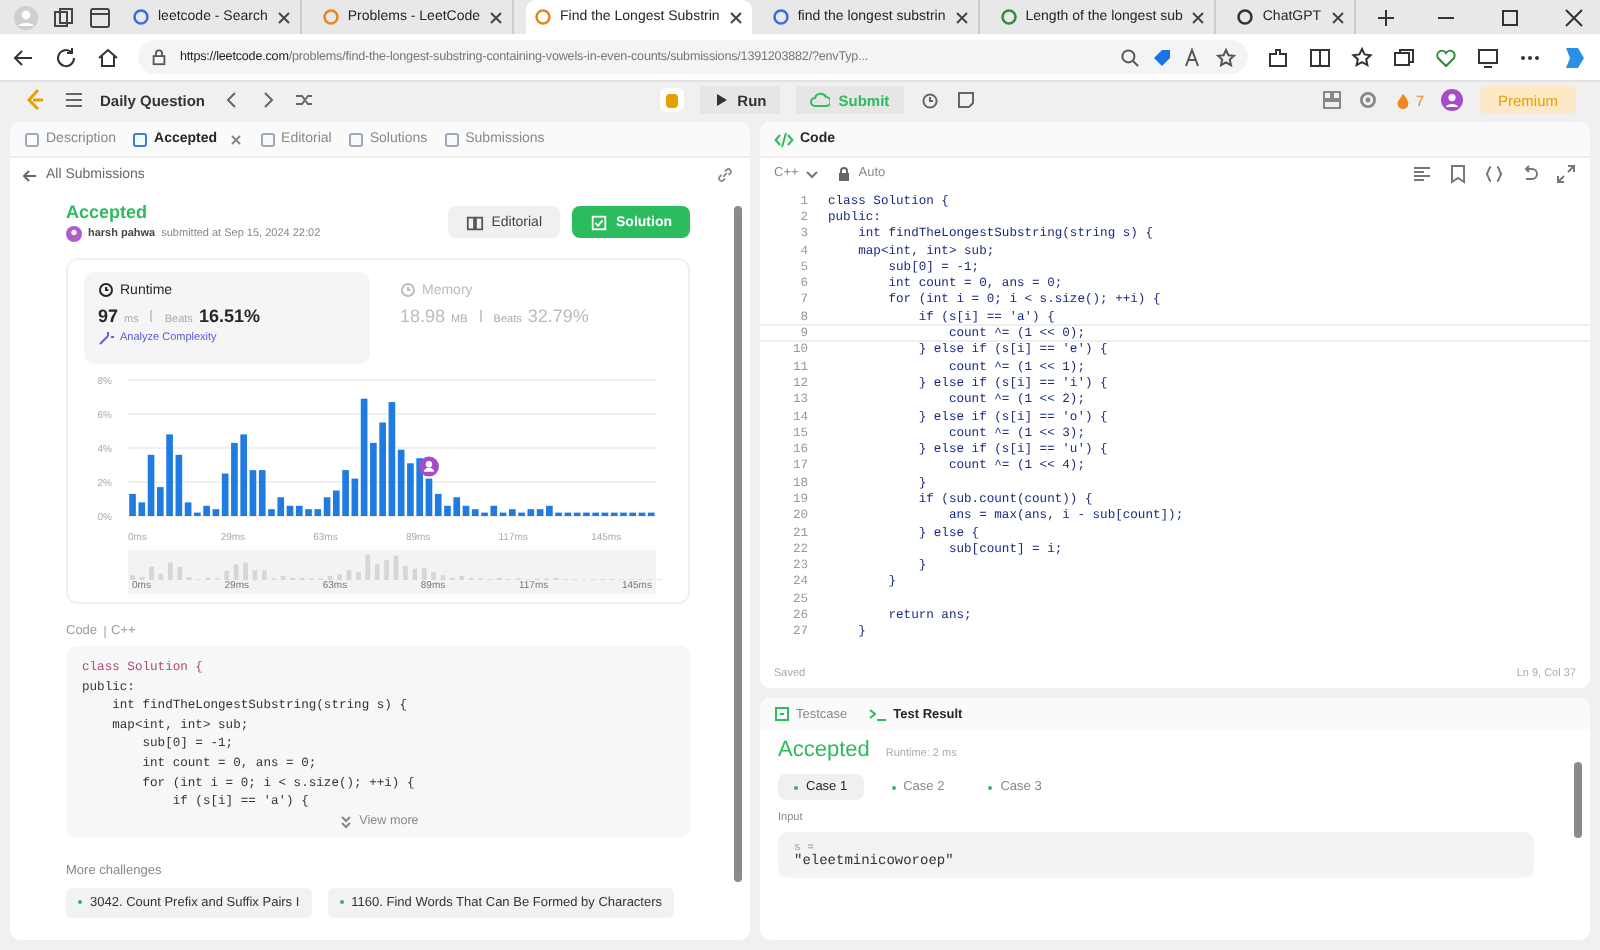 Image resolution: width=1600 pixels, height=950 pixels. Describe the element at coordinates (1226, 57) in the screenshot. I see `star-icon` at that location.